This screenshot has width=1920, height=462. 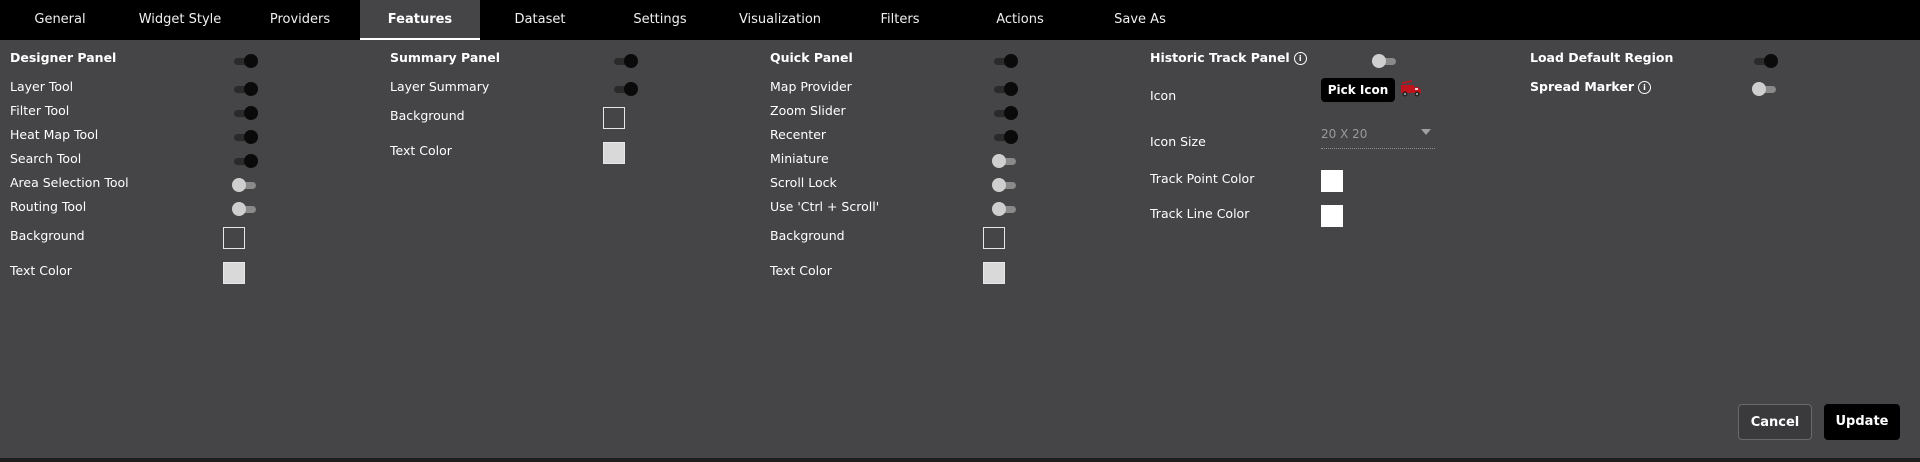 I want to click on track-line-color-label: Track Line Color, so click(x=1200, y=213).